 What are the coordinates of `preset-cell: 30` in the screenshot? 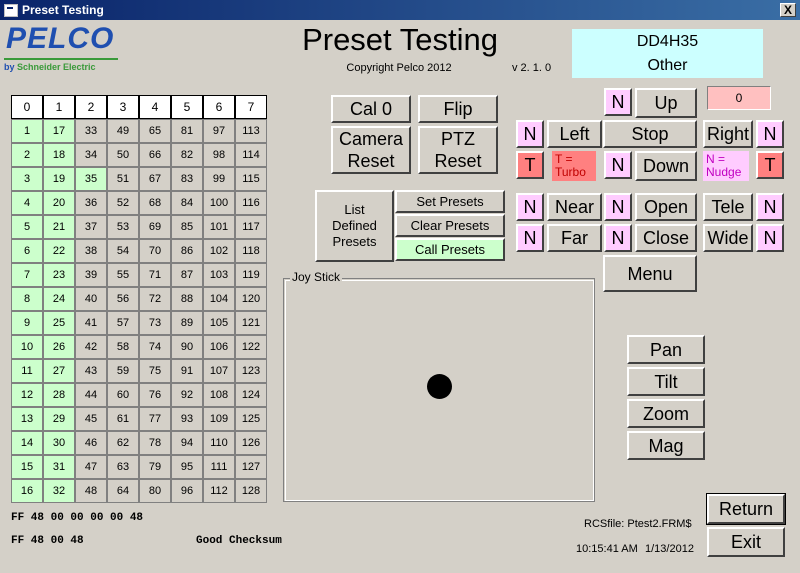 It's located at (59, 443).